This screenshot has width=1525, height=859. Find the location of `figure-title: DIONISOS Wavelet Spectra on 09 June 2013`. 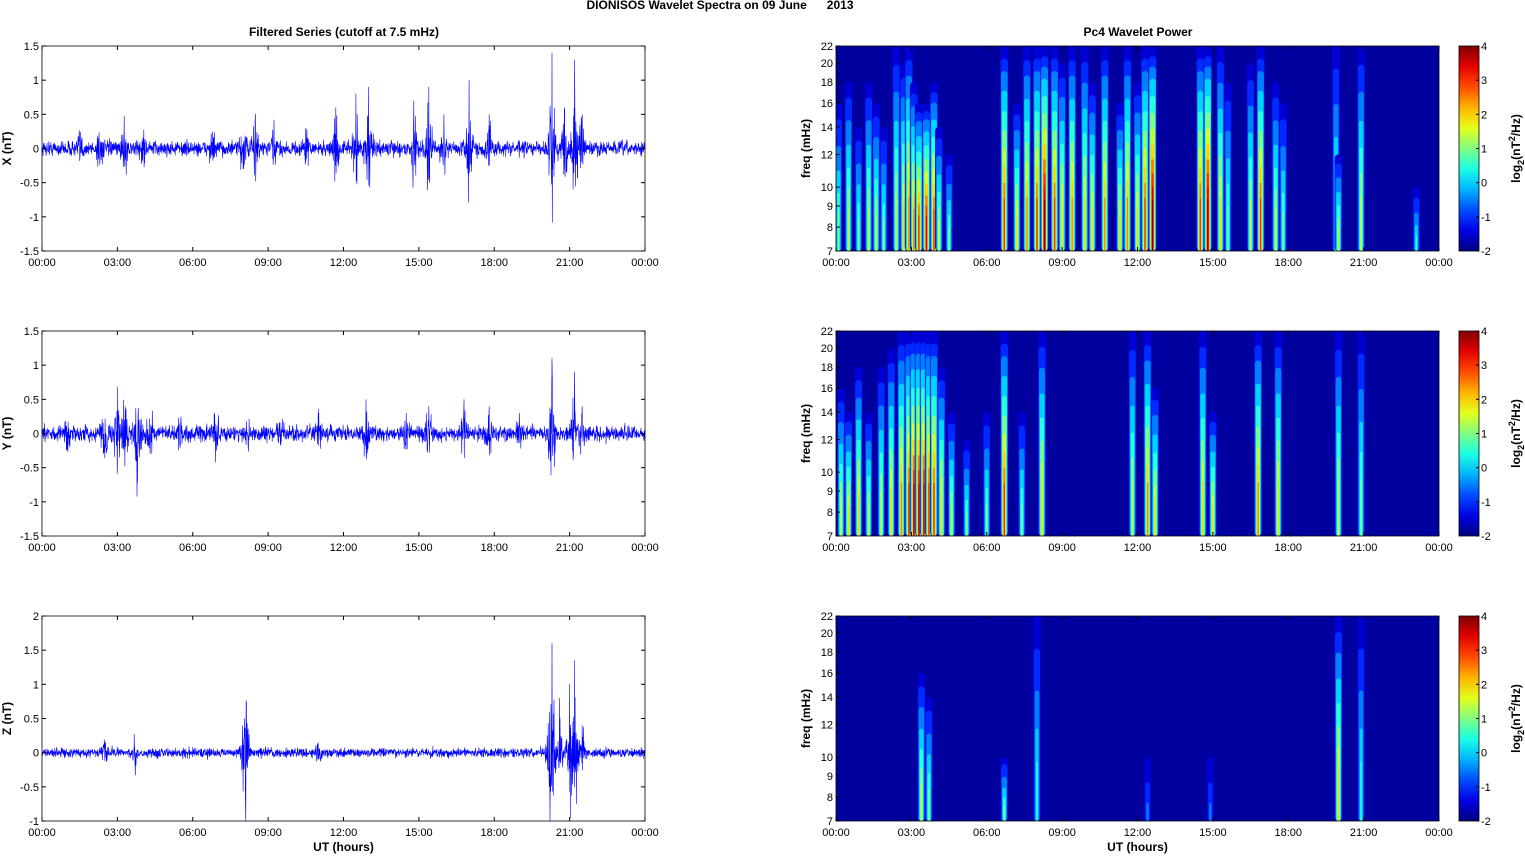

figure-title: DIONISOS Wavelet Spectra on 09 June 2013 is located at coordinates (720, 6).